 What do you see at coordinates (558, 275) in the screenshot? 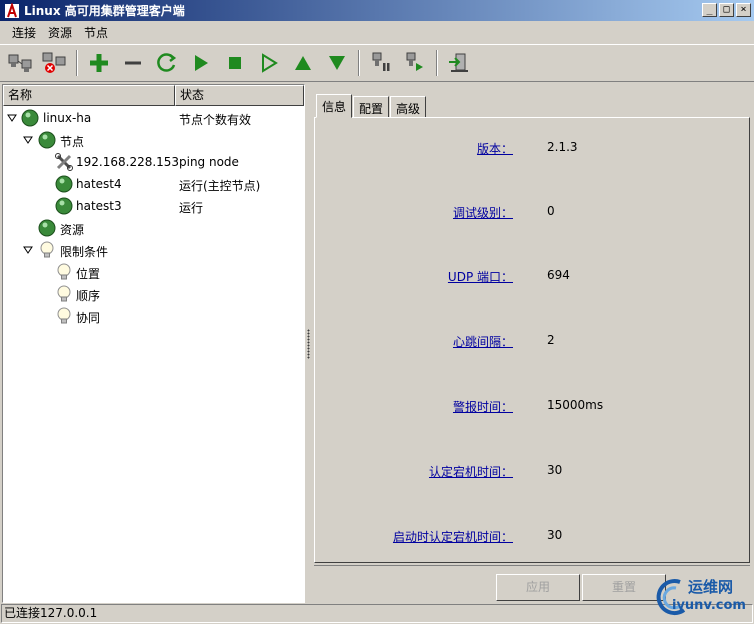
I see `field-value-udp-port: 694` at bounding box center [558, 275].